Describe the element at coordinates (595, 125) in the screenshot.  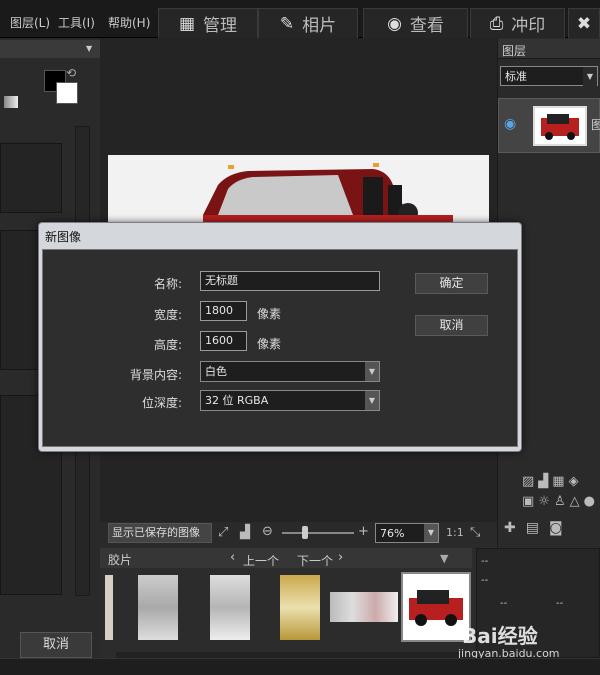
I see `layer-name: 图` at that location.